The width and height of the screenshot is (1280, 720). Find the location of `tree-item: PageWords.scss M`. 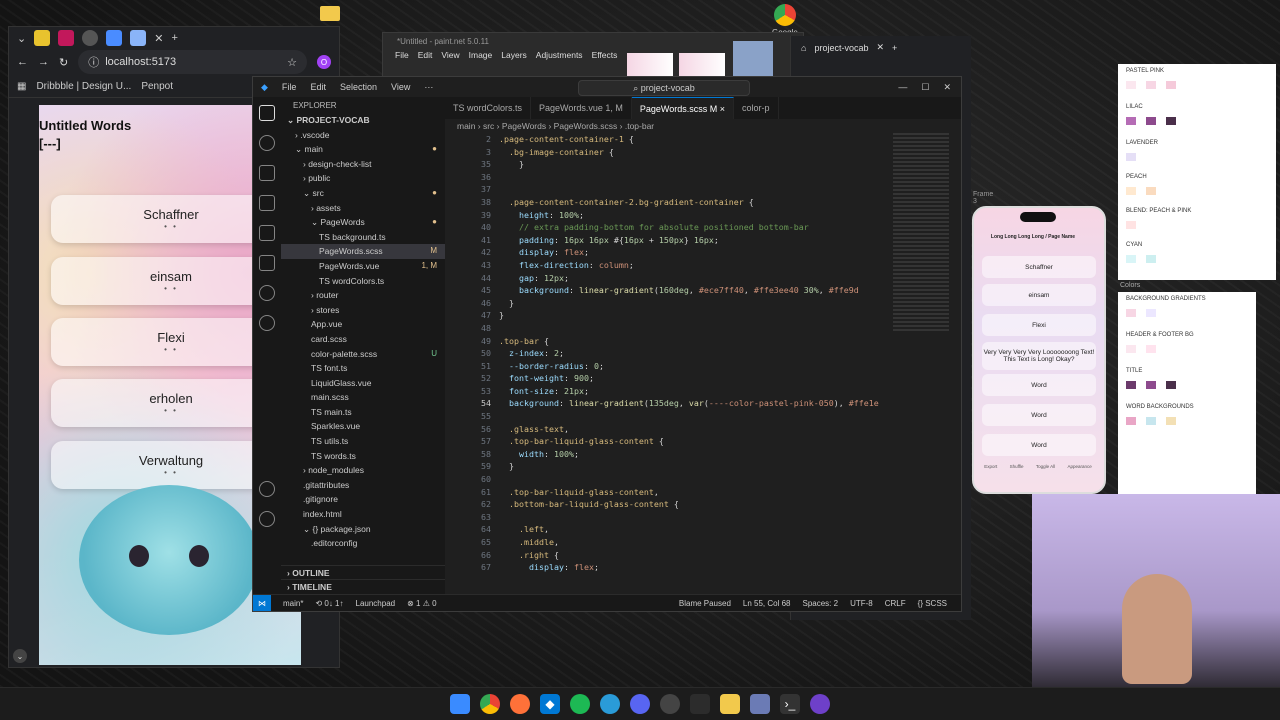

tree-item: PageWords.scss M is located at coordinates (363, 251).